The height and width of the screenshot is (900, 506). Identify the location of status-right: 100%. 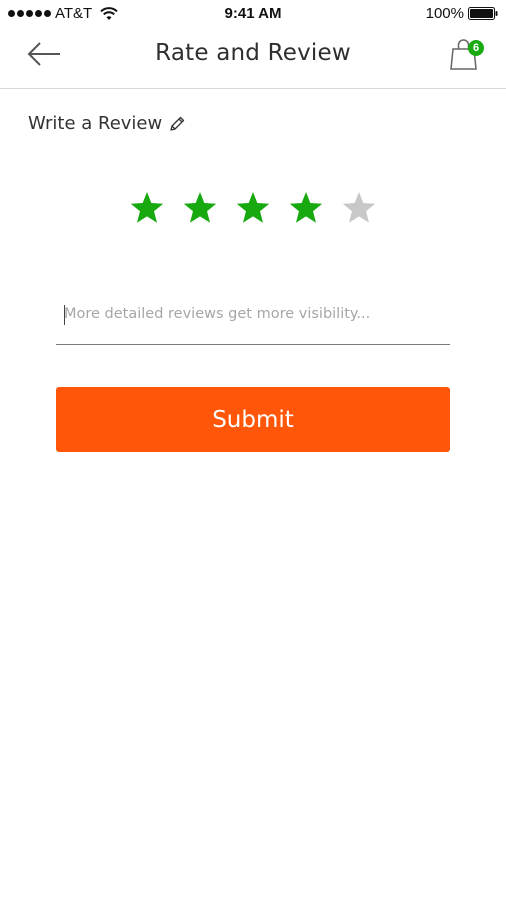
(462, 13).